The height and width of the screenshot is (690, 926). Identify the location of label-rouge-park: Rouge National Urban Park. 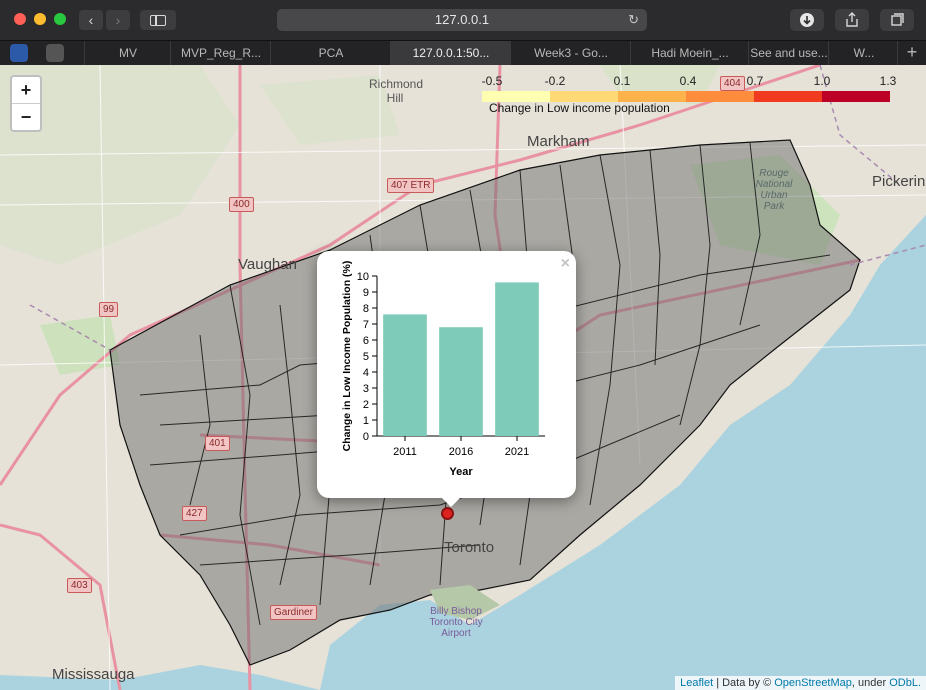
(774, 190).